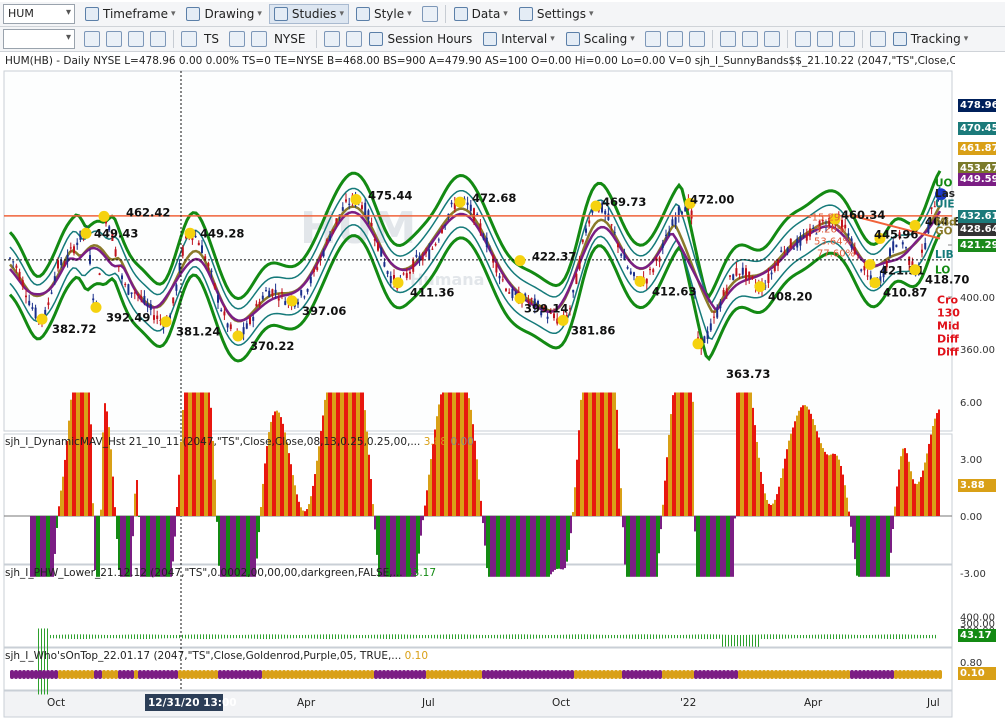 The width and height of the screenshot is (1005, 724). I want to click on tracking-button: Tracking ▾, so click(931, 39).